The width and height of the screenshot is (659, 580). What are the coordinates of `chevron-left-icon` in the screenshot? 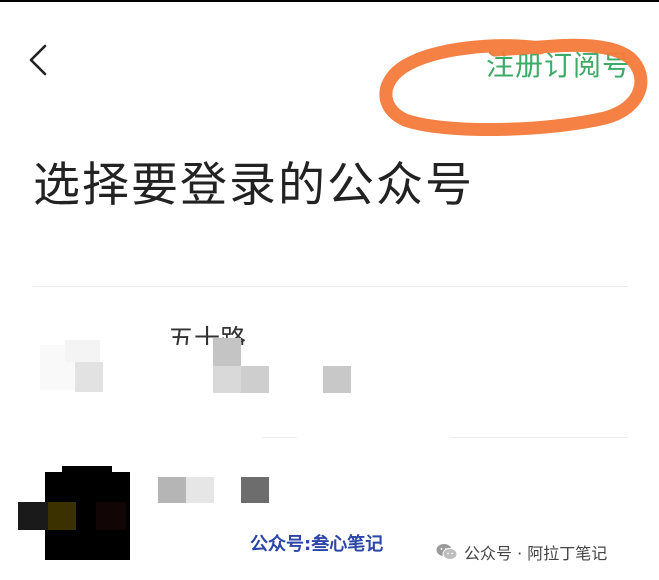 It's located at (38, 60).